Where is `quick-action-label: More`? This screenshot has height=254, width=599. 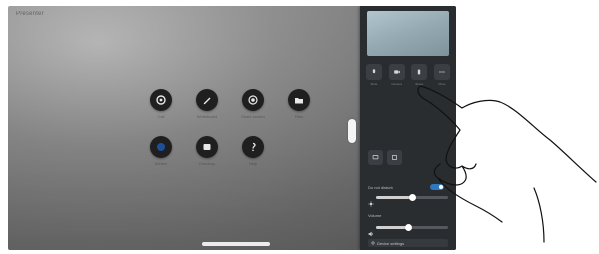 quick-action-label: More is located at coordinates (442, 84).